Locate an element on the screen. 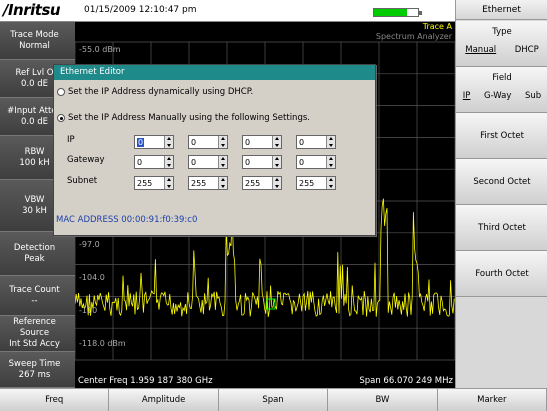 The width and height of the screenshot is (547, 411). ip-label: IP is located at coordinates (71, 140).